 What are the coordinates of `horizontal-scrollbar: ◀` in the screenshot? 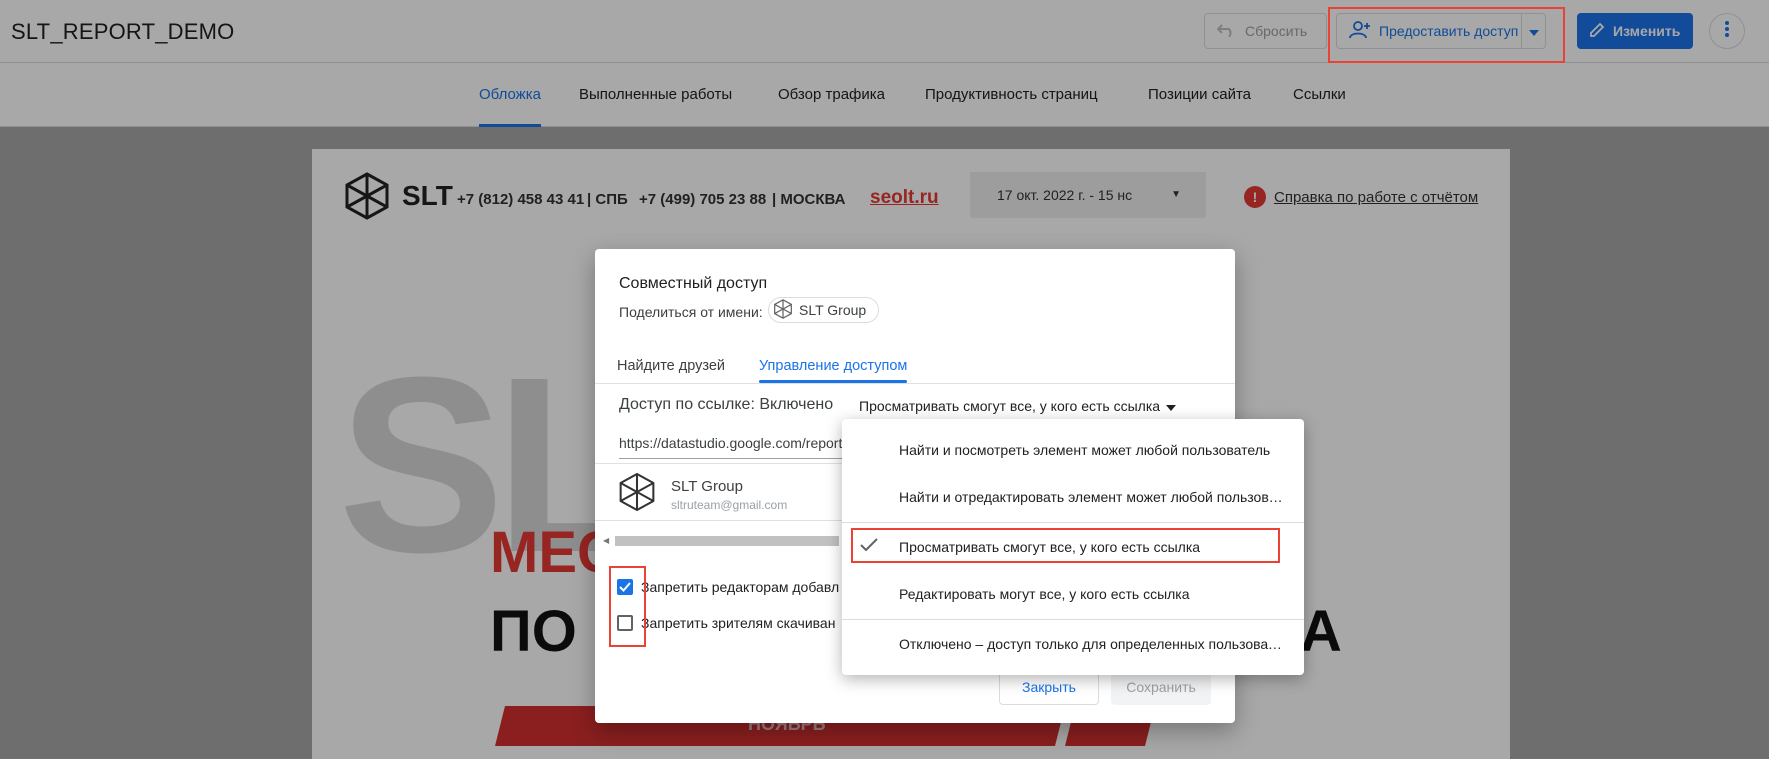 It's located at (719, 541).